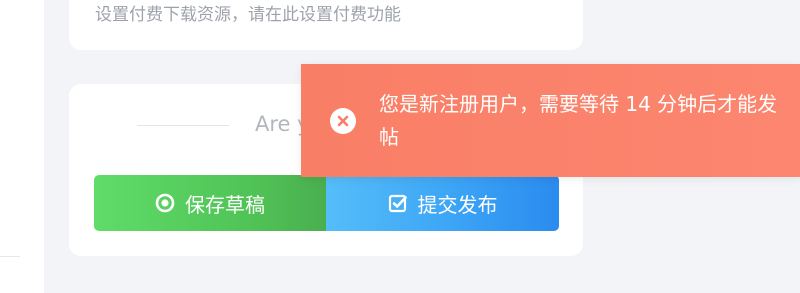 This screenshot has height=293, width=800. What do you see at coordinates (22, 146) in the screenshot?
I see `left-sidebar-edge` at bounding box center [22, 146].